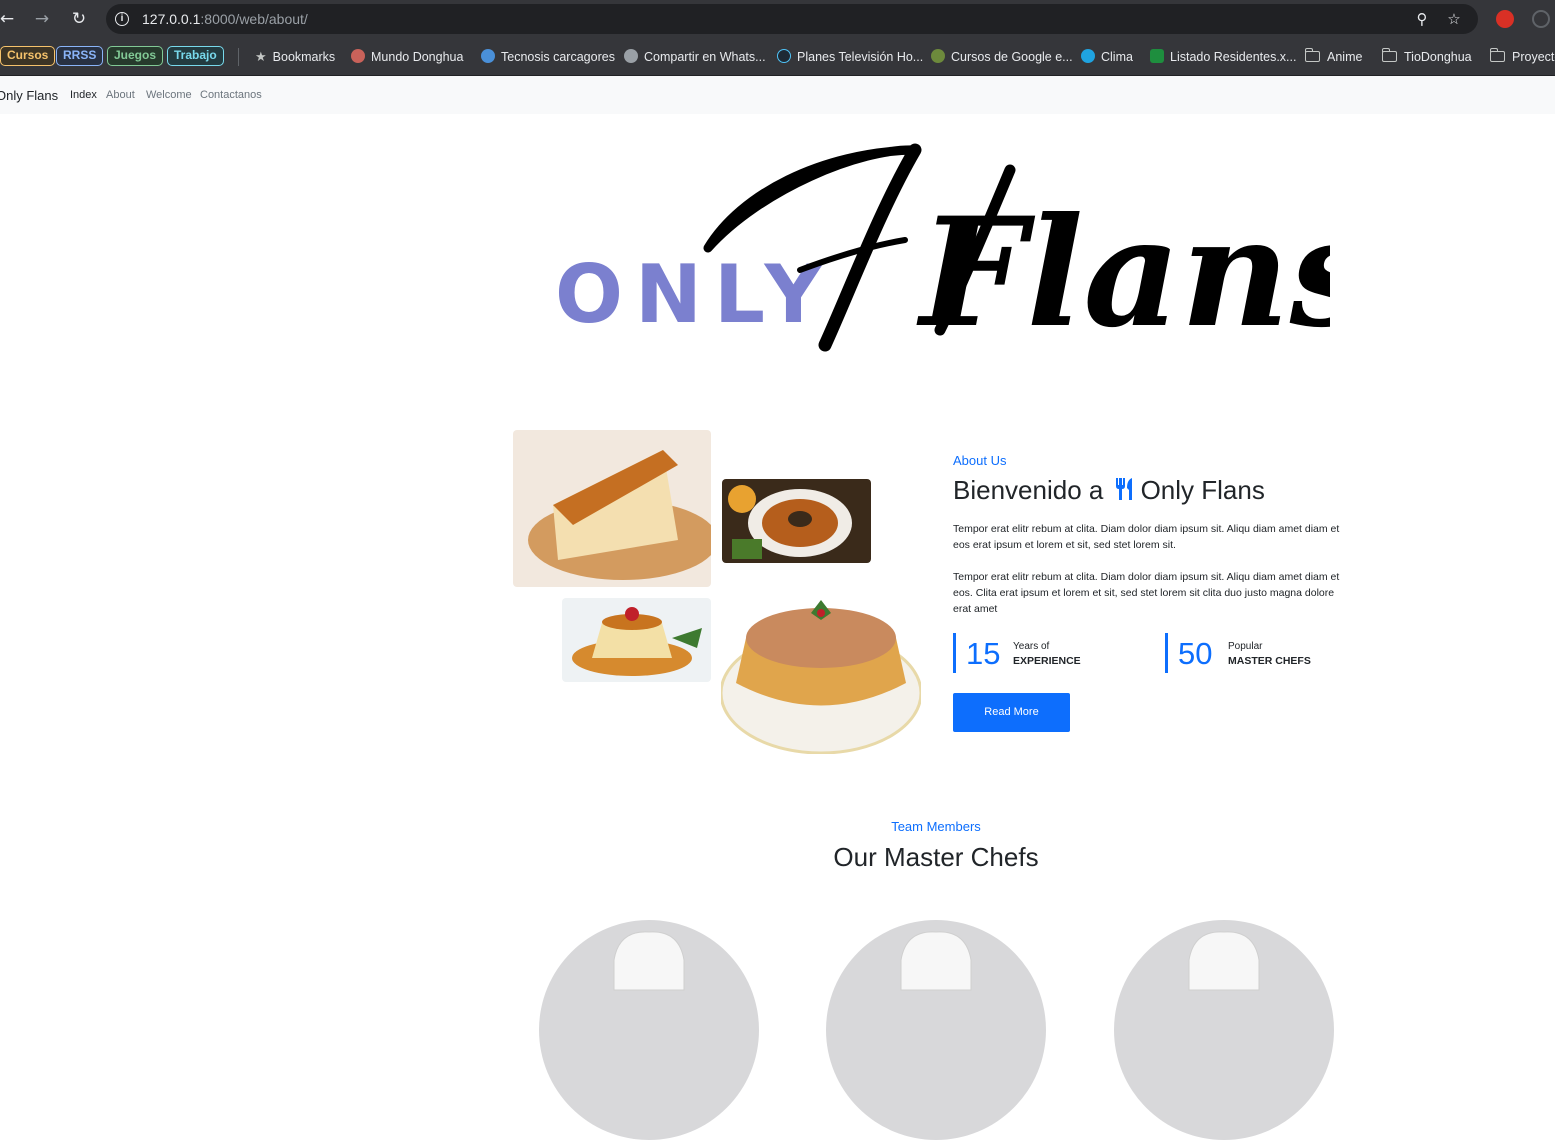  I want to click on utensils-icon, so click(1123, 489).